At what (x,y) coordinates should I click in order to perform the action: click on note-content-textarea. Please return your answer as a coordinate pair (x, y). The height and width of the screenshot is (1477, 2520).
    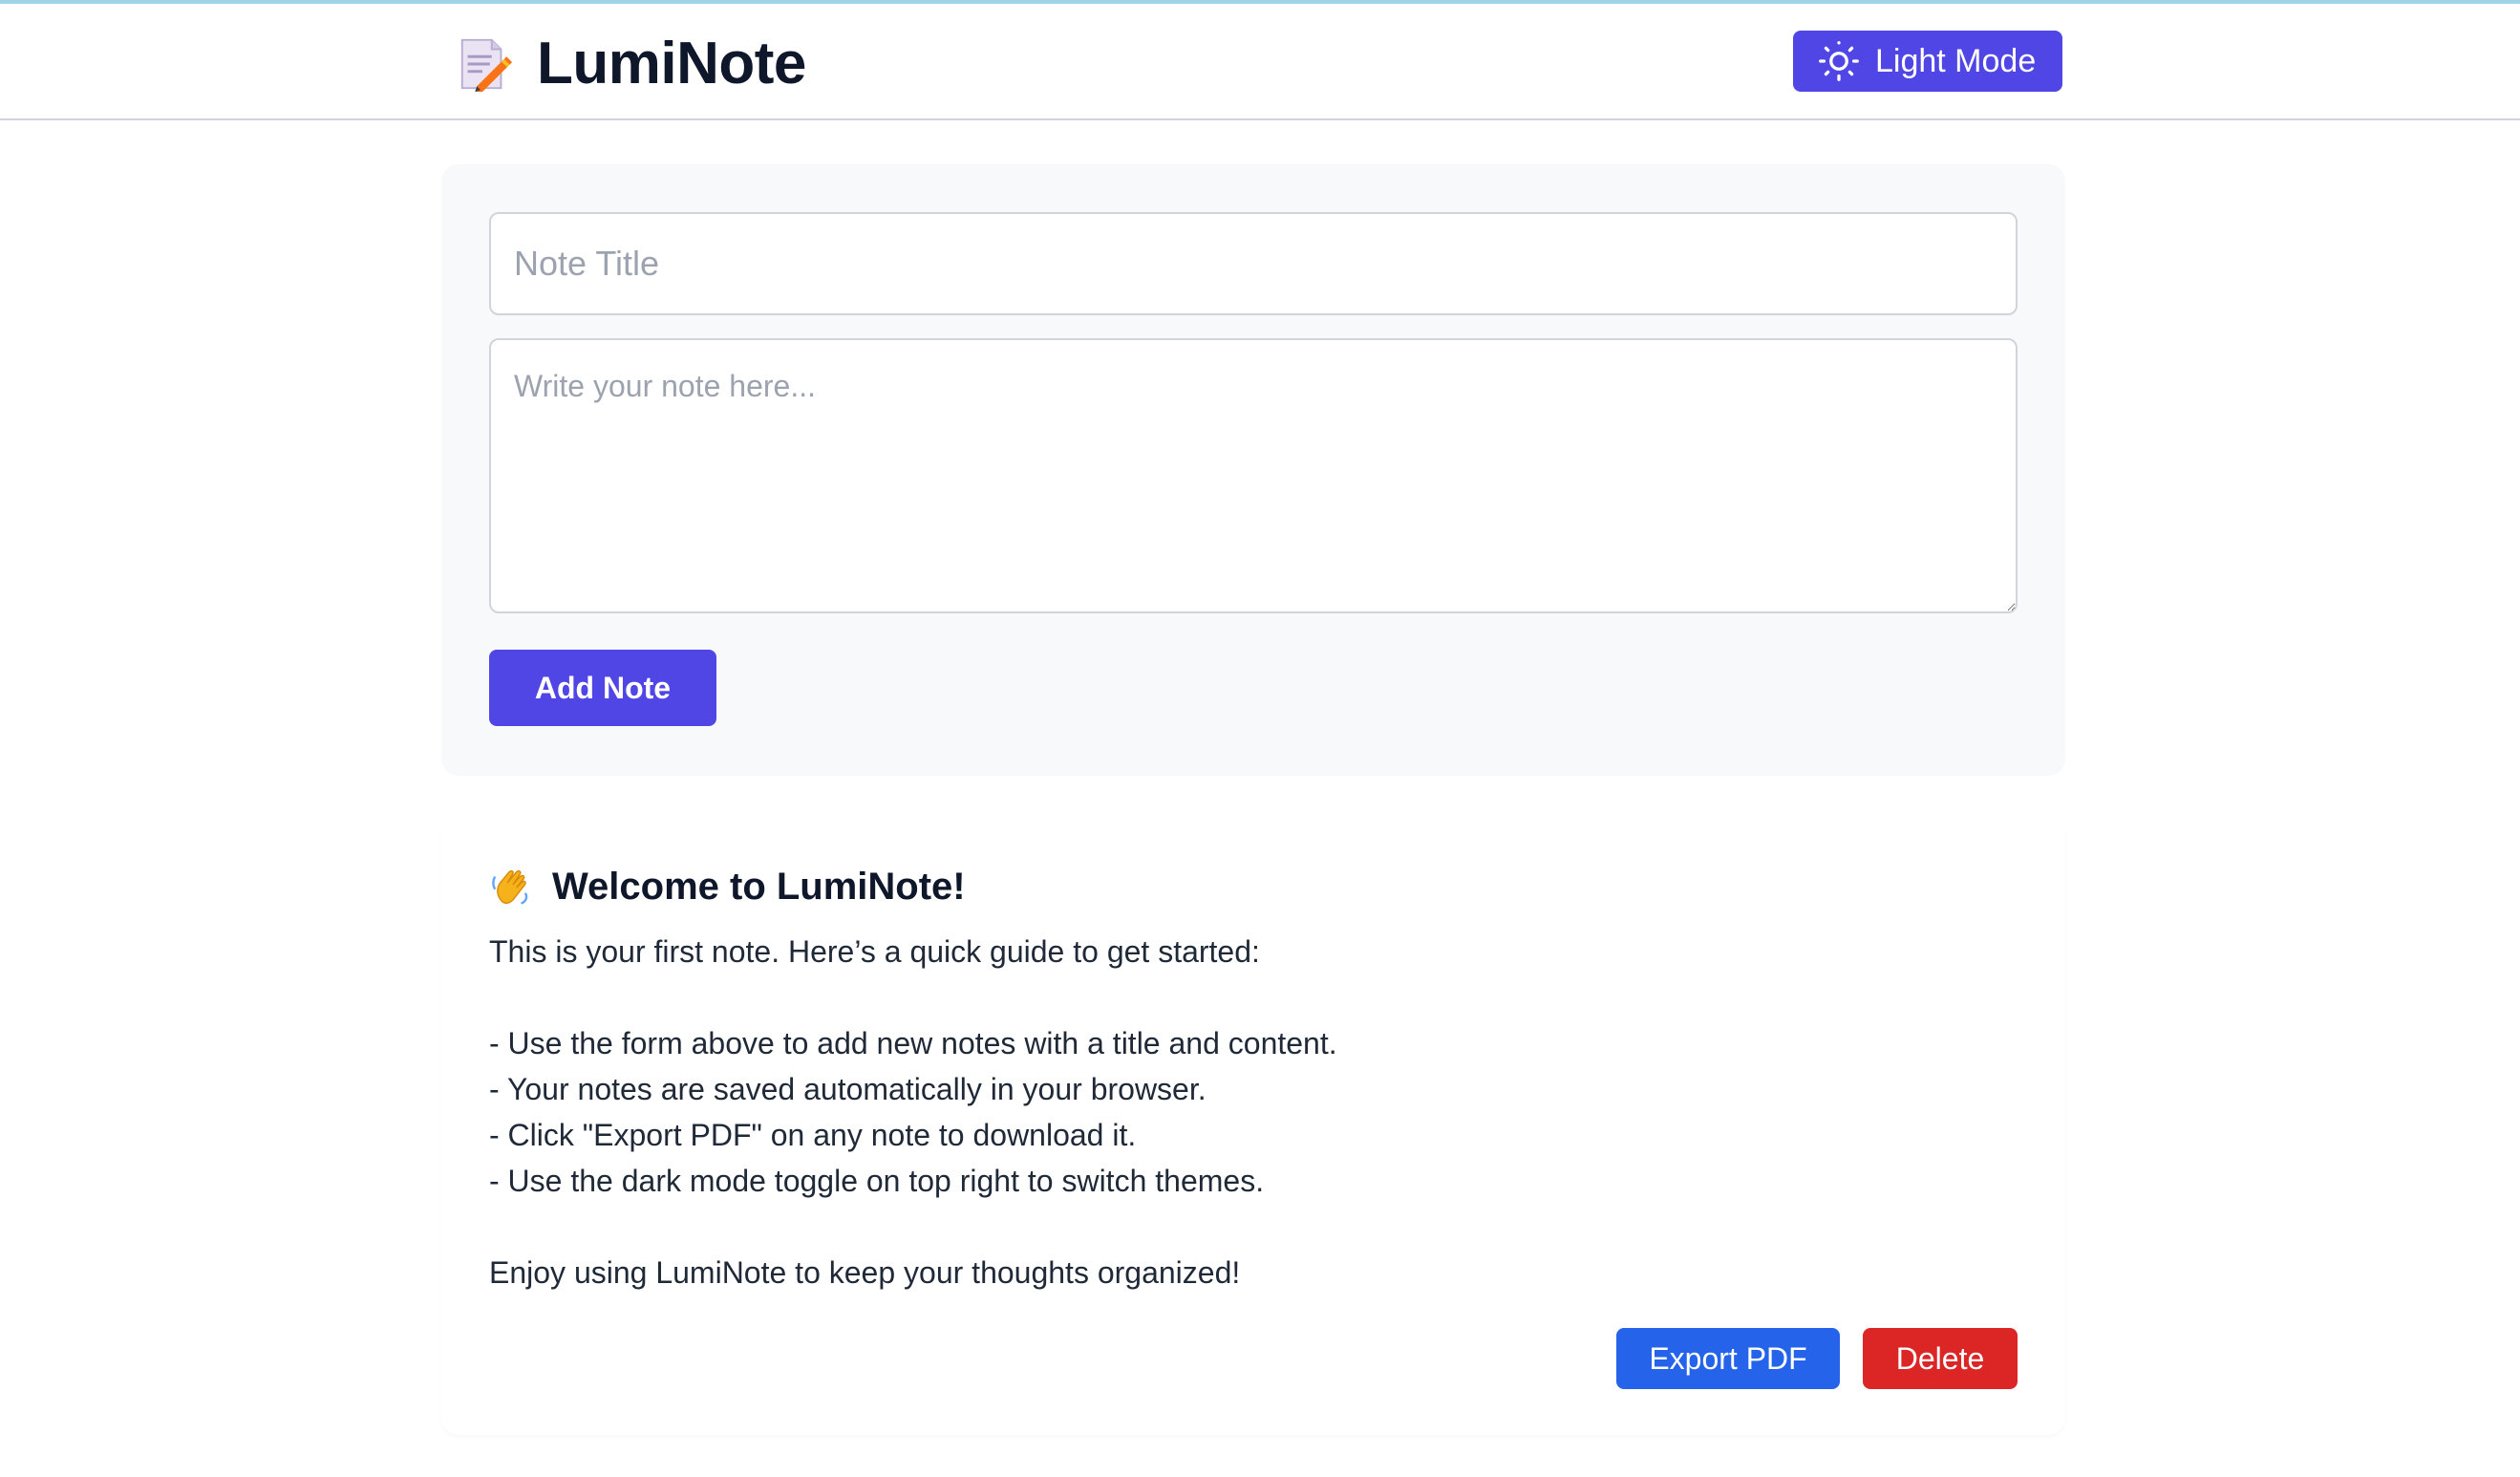
    Looking at the image, I should click on (1253, 475).